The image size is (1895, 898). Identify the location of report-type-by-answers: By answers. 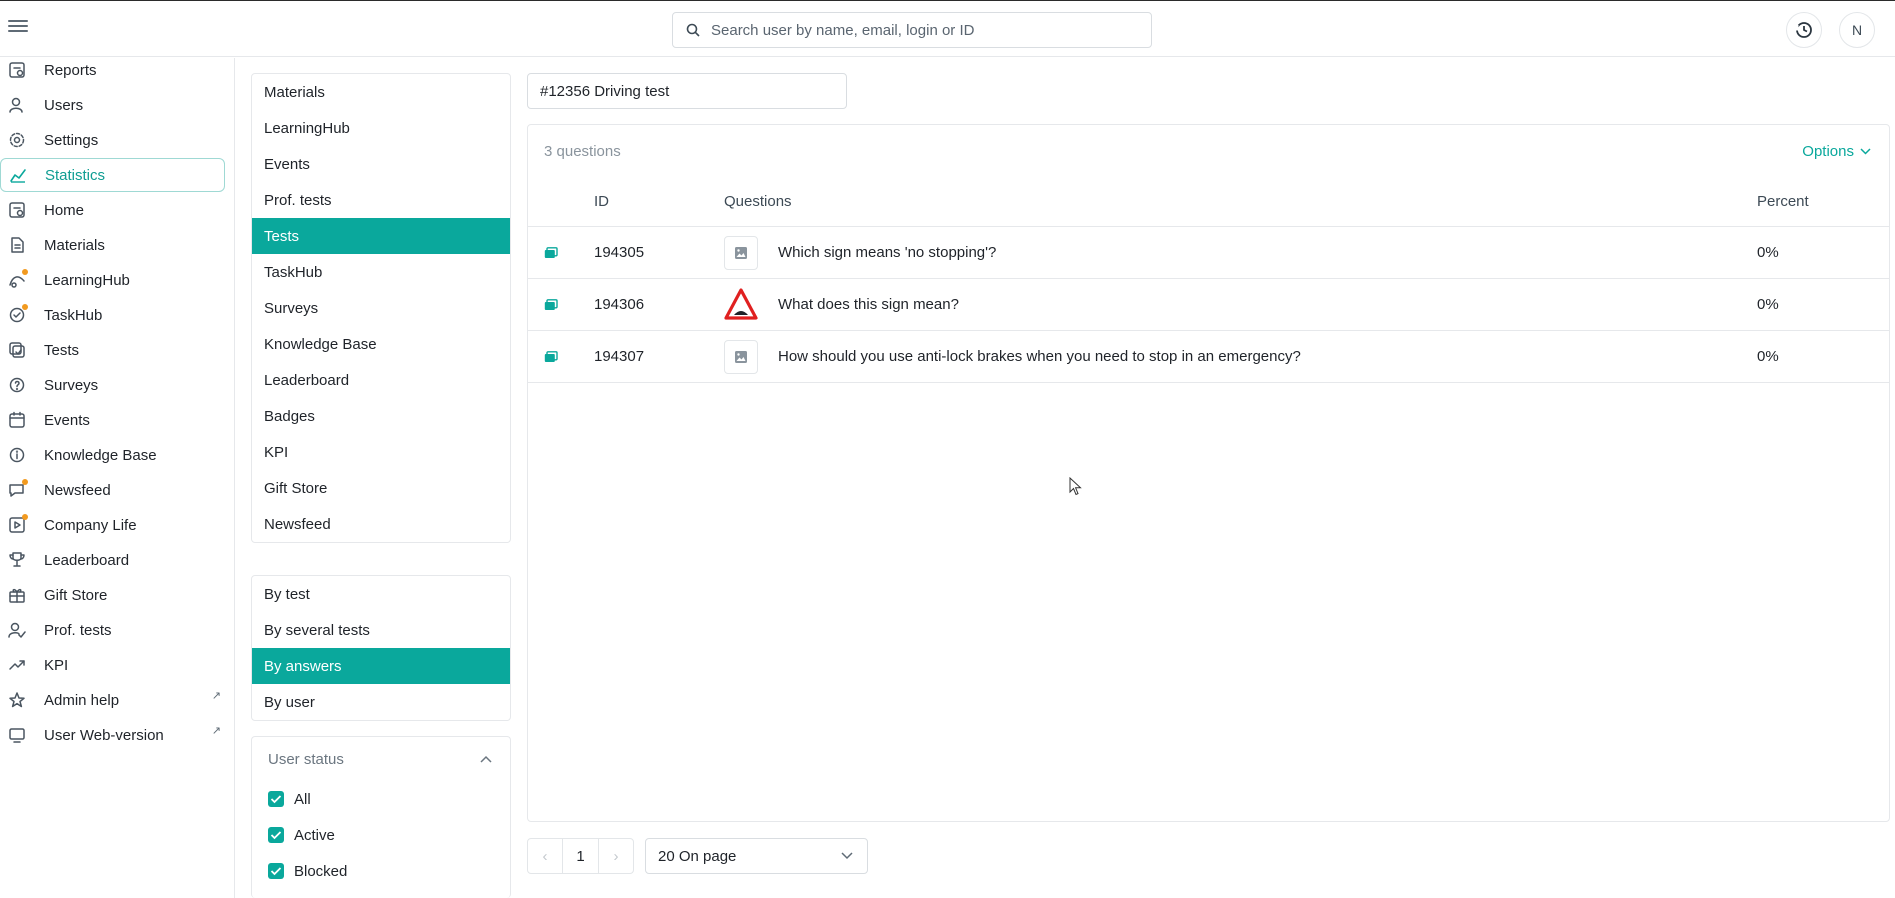
(381, 666).